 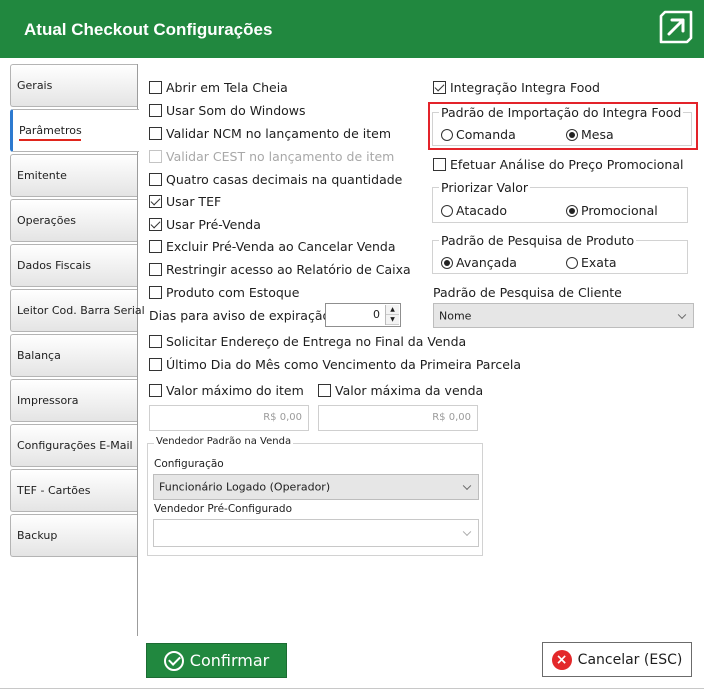 I want to click on cancel-button: × Cancelar (ESC), so click(x=617, y=659).